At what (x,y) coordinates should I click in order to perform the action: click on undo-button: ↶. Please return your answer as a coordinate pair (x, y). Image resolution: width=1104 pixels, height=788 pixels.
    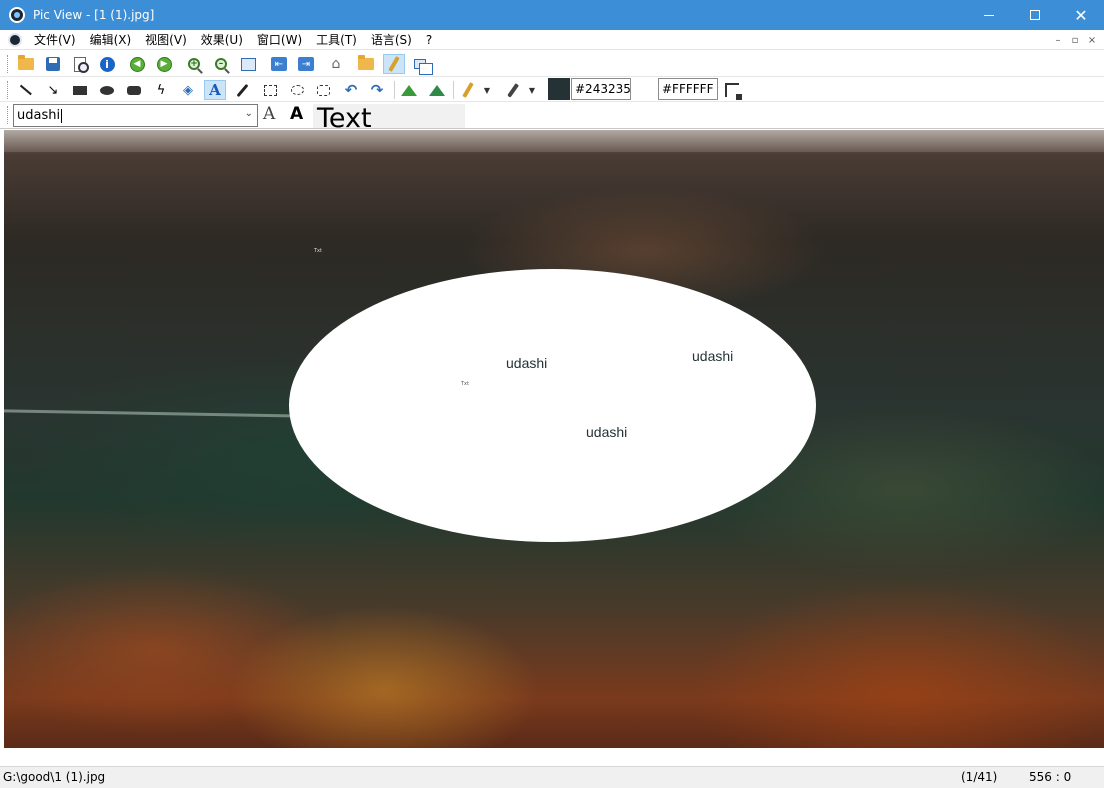
    Looking at the image, I should click on (351, 90).